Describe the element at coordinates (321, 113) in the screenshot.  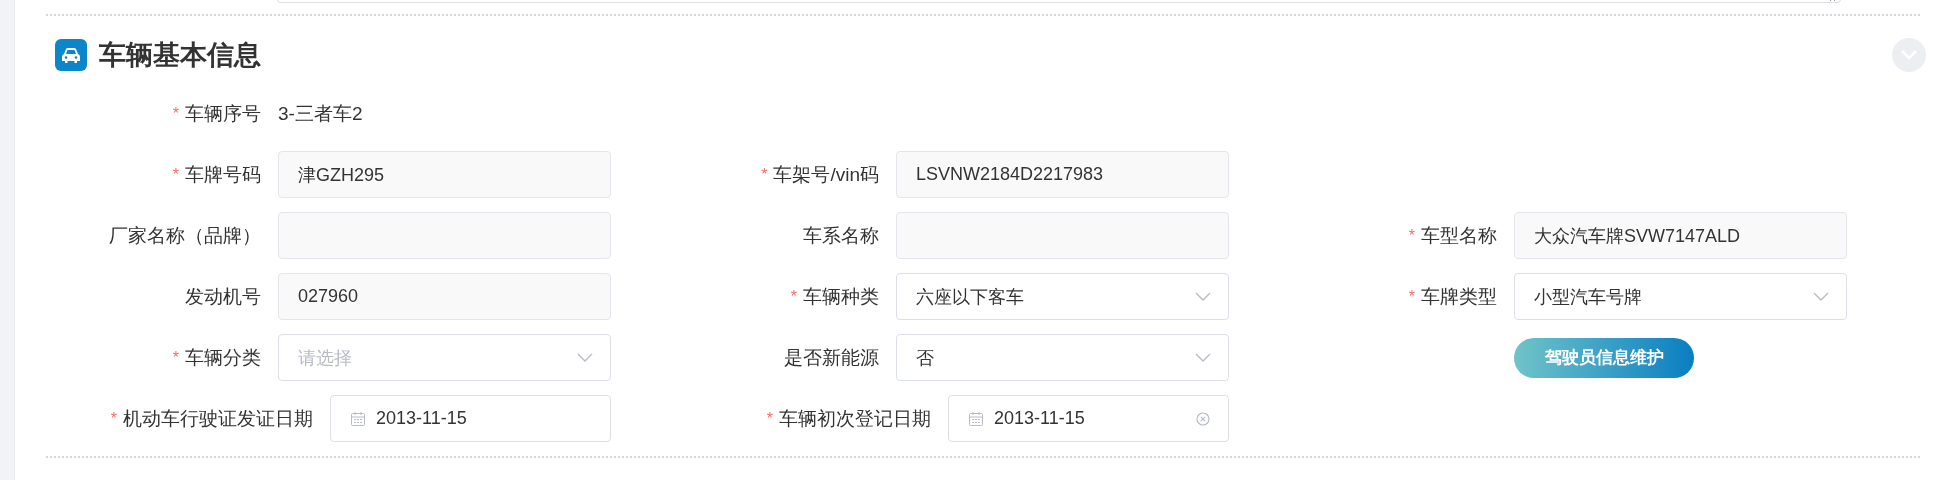
I see `field-value: 3-三者车2` at that location.